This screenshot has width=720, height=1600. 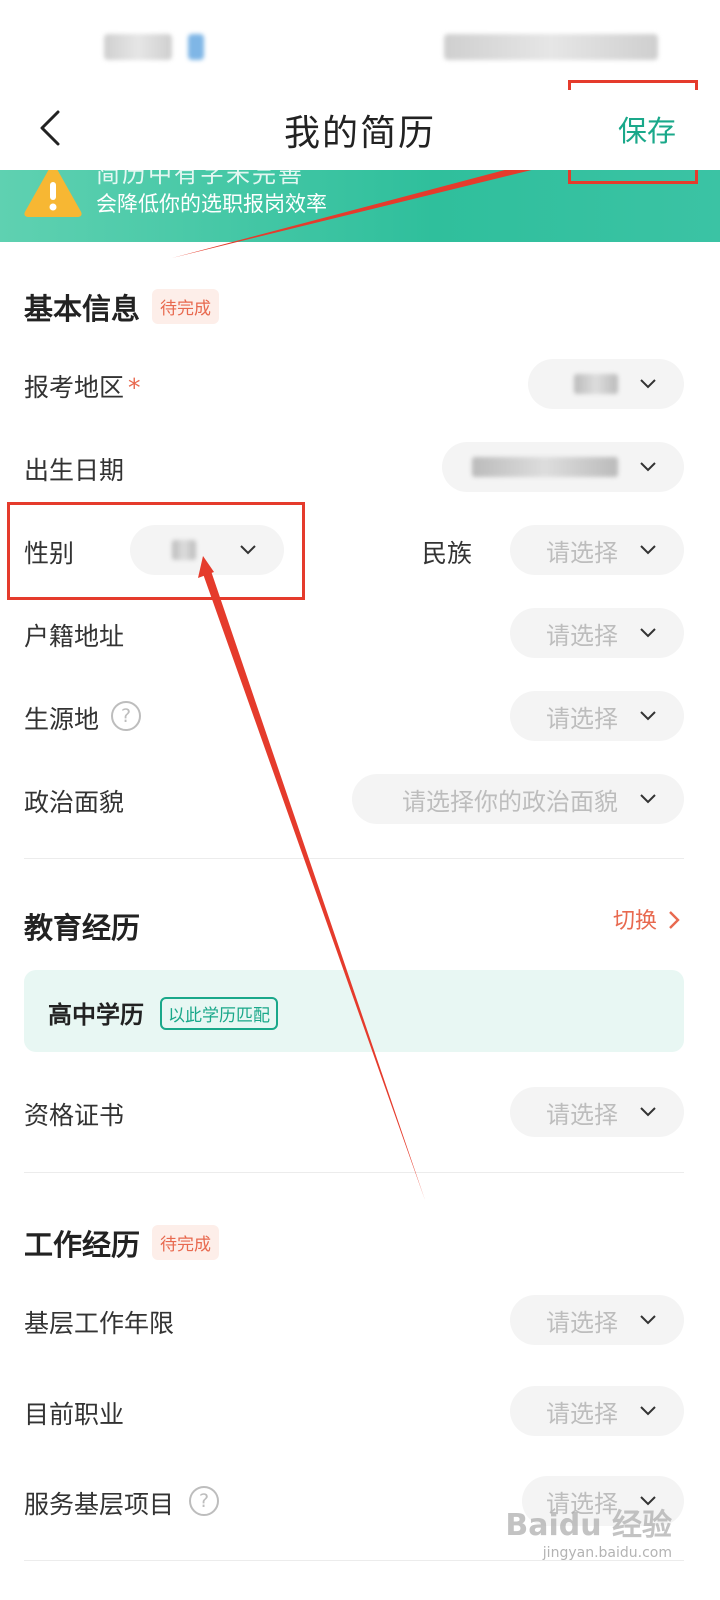 I want to click on job-placeholder: 请选择, so click(x=582, y=1413).